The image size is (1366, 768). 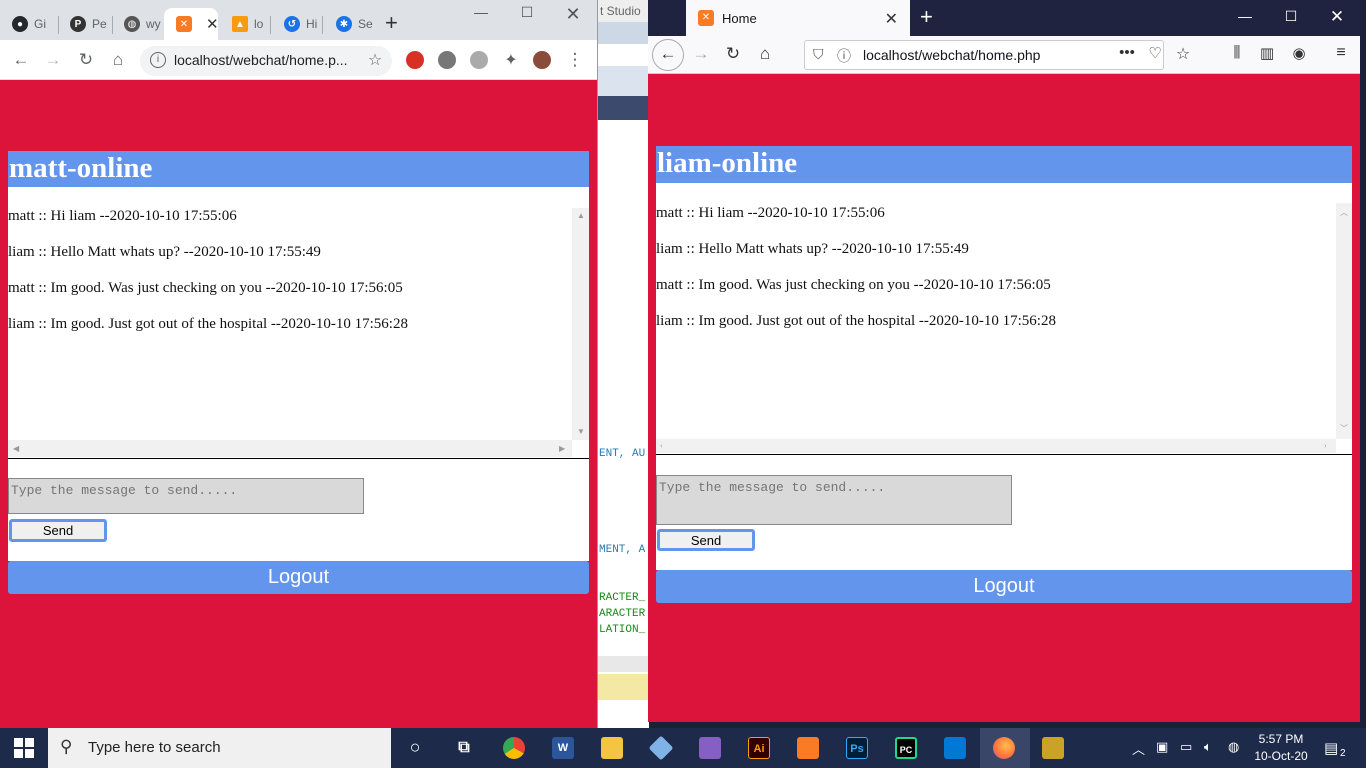 What do you see at coordinates (581, 215) in the screenshot?
I see `scroll-up-icon: ▲` at bounding box center [581, 215].